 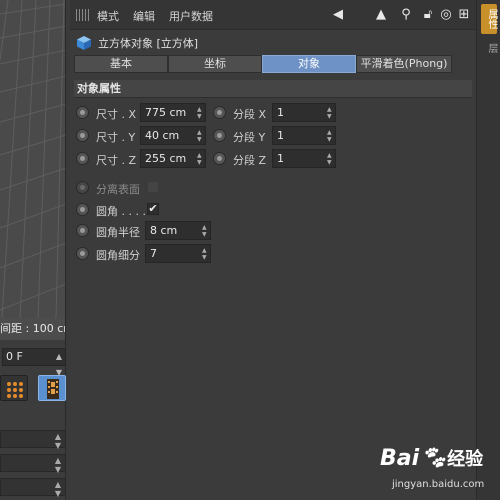 I want to click on fillet-radius-input: 8 cm ▲ ▼, so click(x=178, y=230).